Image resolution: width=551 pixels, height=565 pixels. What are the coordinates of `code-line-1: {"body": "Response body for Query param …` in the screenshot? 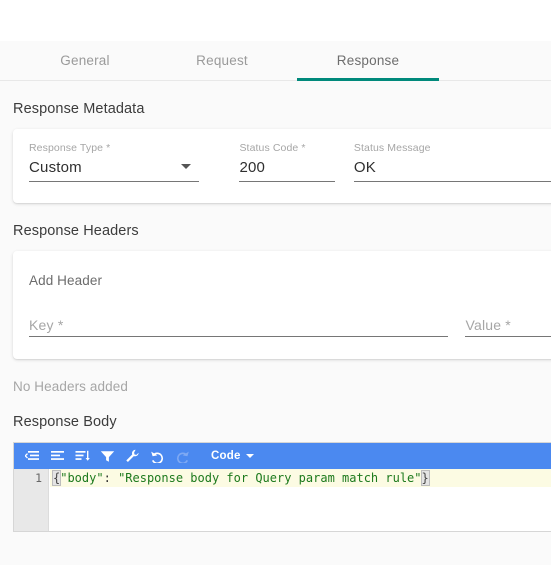 It's located at (300, 478).